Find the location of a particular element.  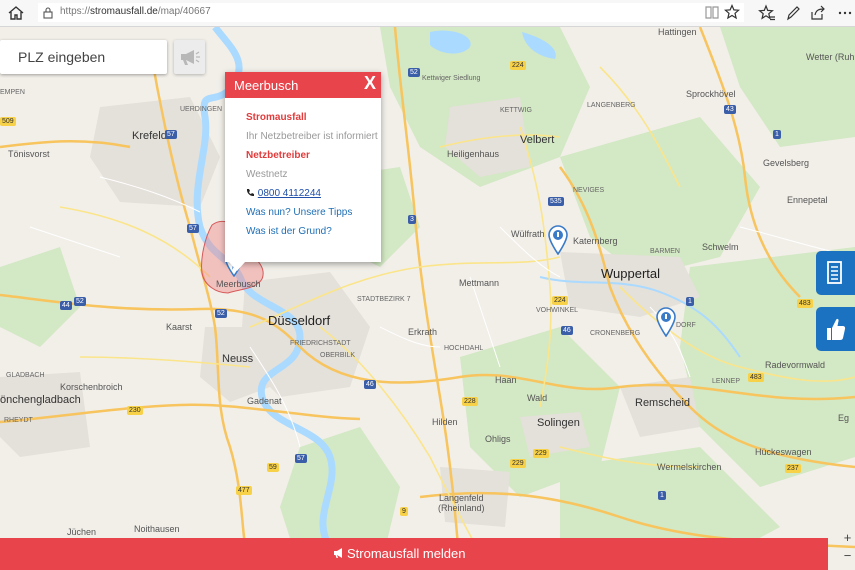

map-label-oberbilk: OBERBILK is located at coordinates (338, 355).